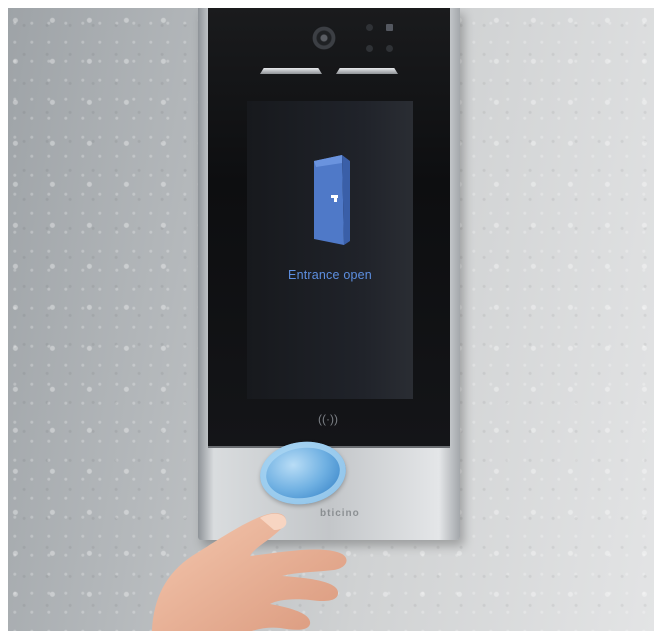  I want to click on display-screen: Entrance open, so click(330, 250).